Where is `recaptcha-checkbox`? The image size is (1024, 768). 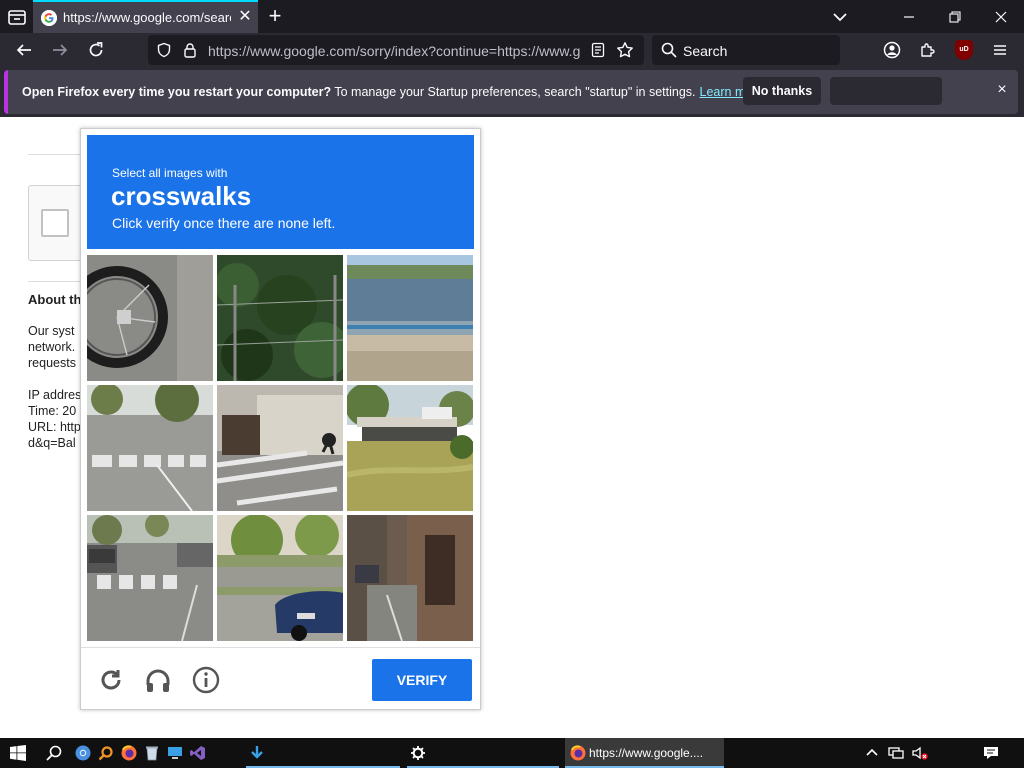
recaptcha-checkbox is located at coordinates (55, 223).